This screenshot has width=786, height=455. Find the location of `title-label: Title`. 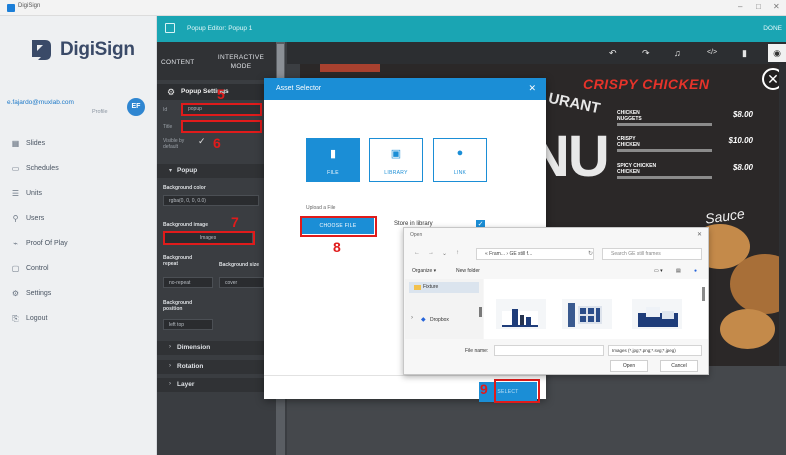

title-label: Title is located at coordinates (168, 127).